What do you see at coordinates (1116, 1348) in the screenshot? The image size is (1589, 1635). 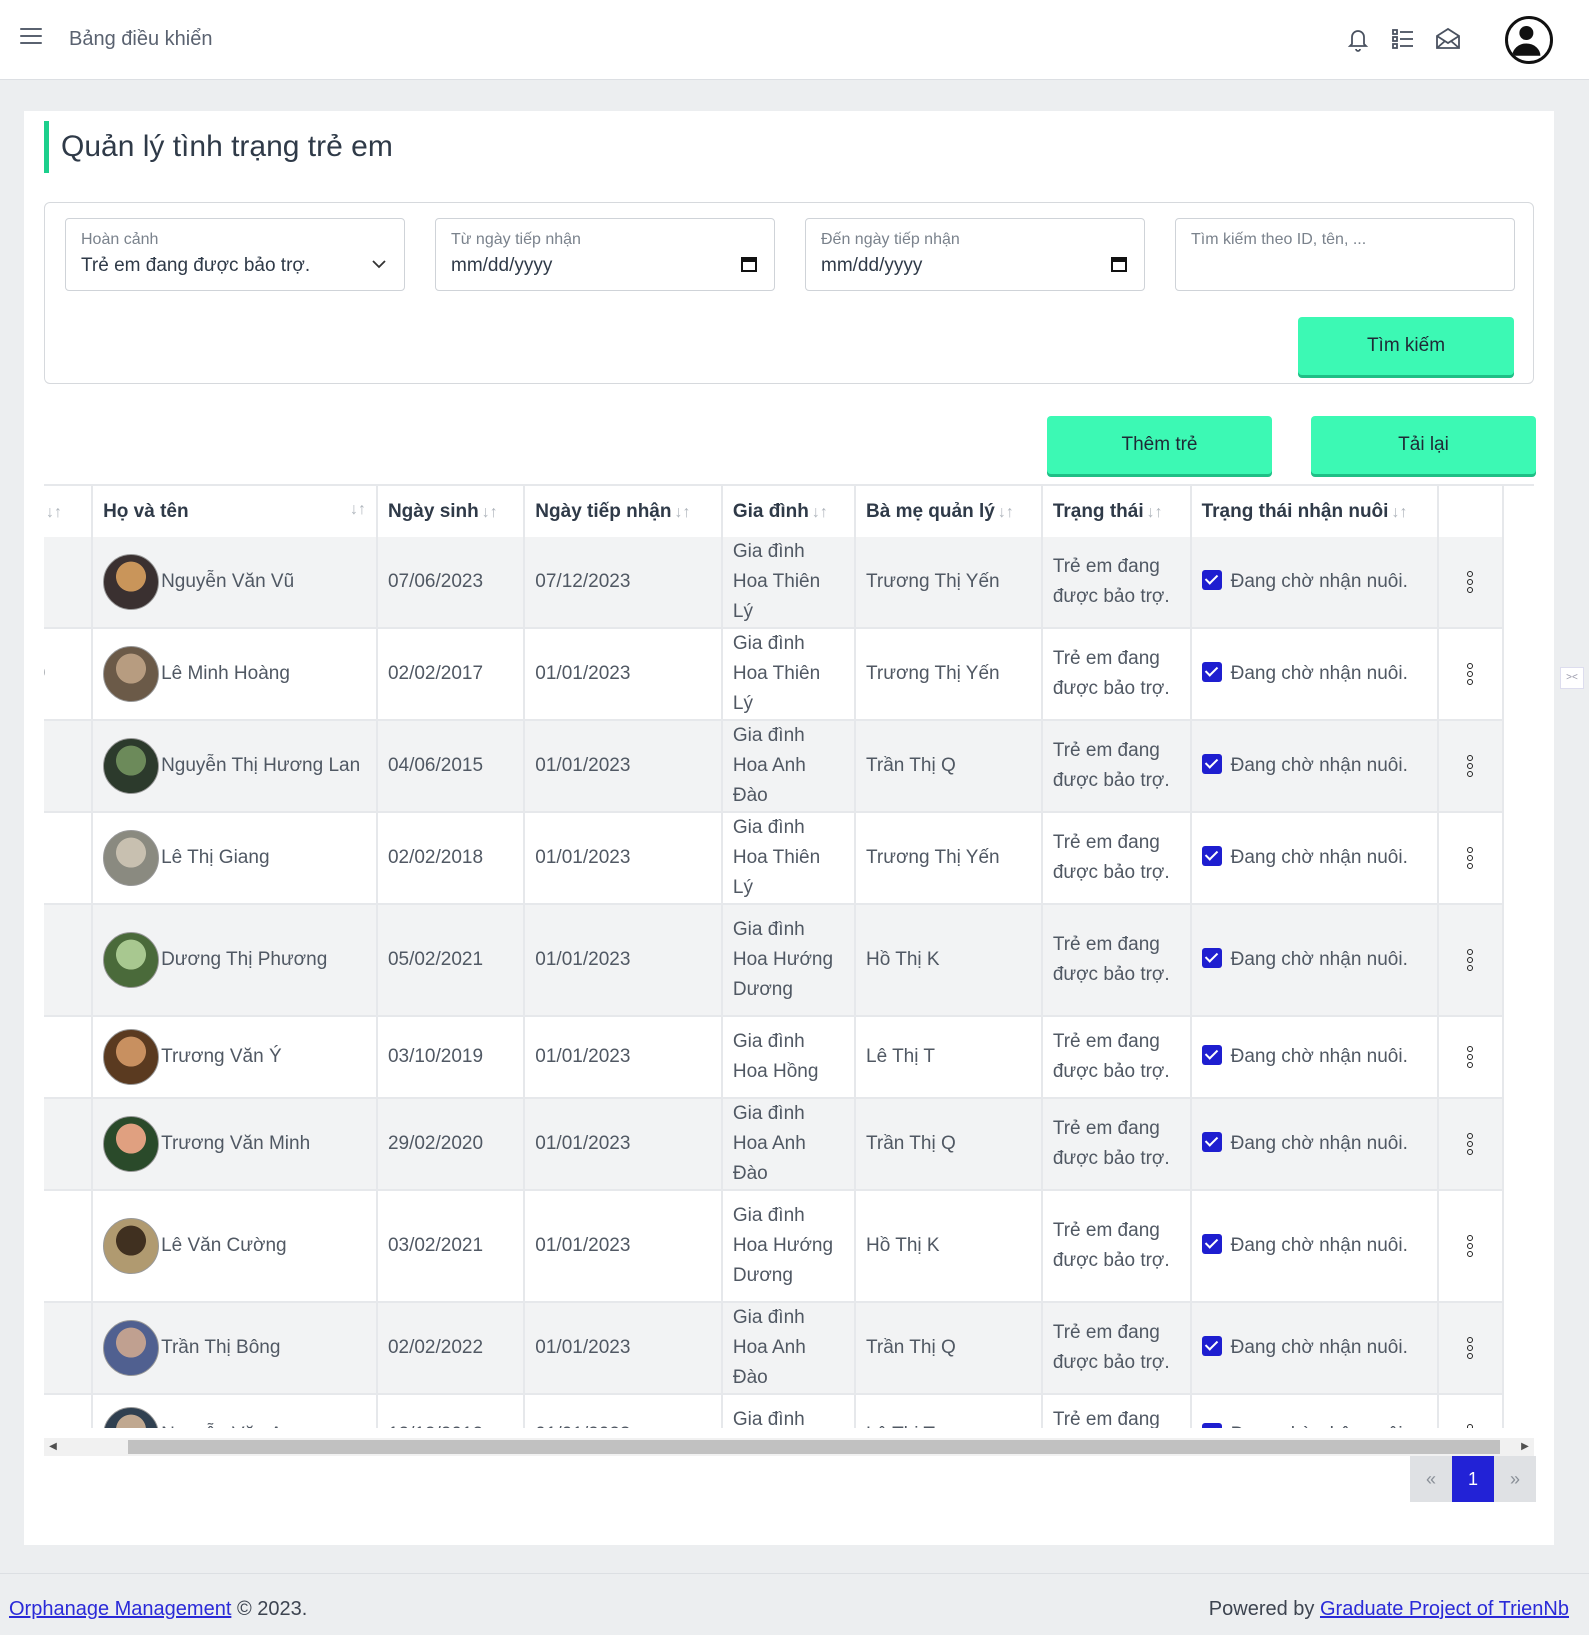 I see `cell-status: Trẻ em đang được bảo trợ.` at bounding box center [1116, 1348].